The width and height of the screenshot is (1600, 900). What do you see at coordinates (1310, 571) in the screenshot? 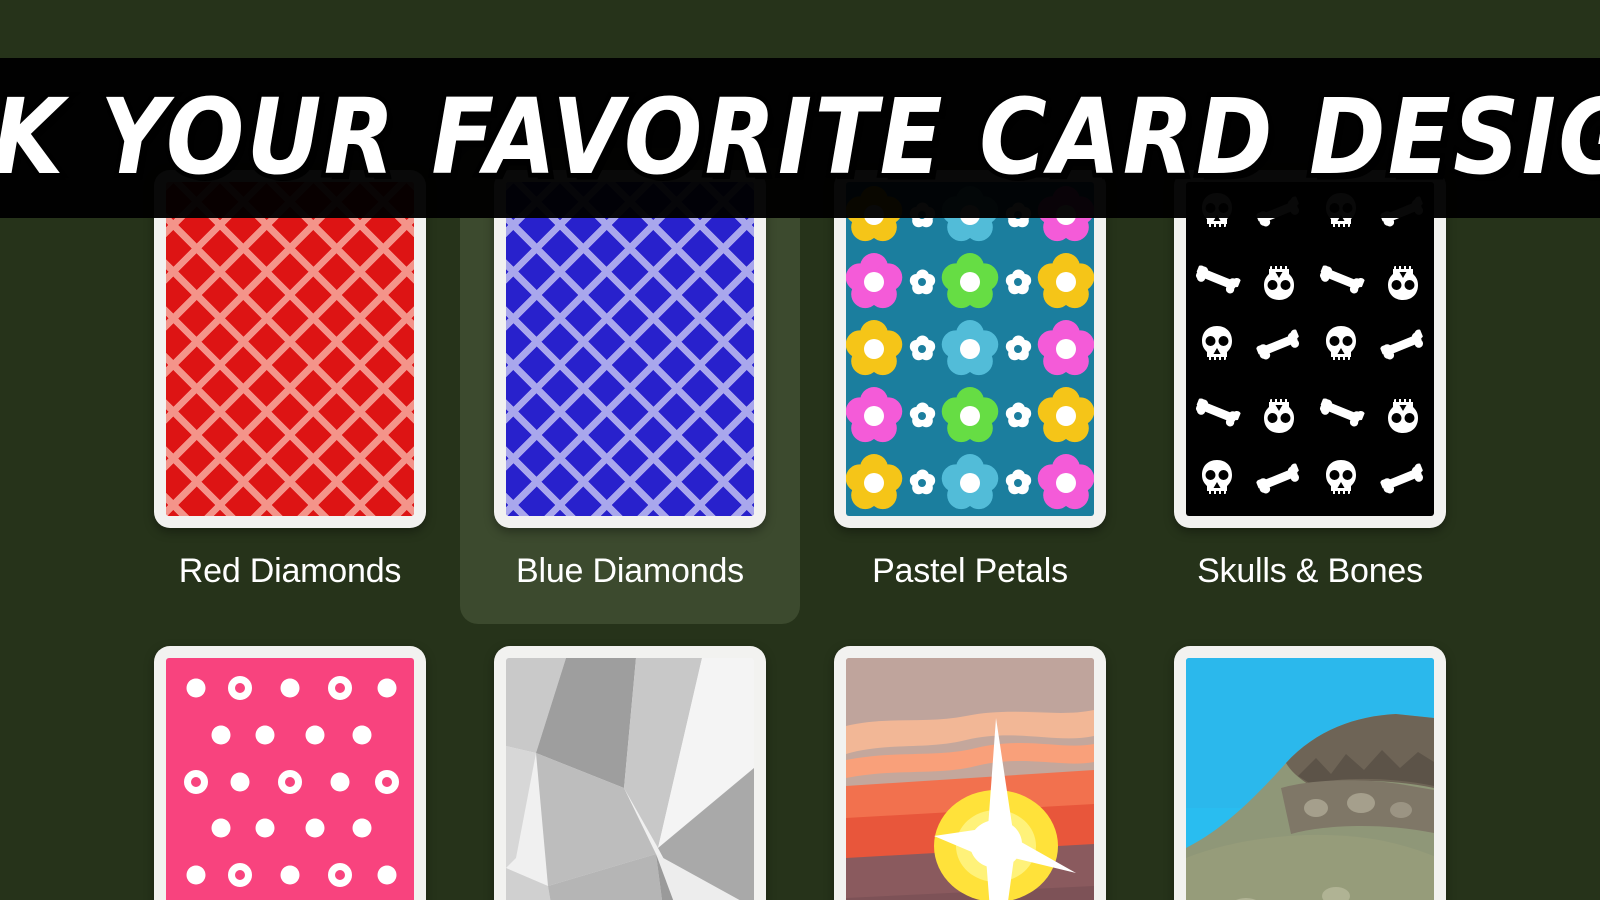
I see `design-label: Skulls & Bones` at bounding box center [1310, 571].